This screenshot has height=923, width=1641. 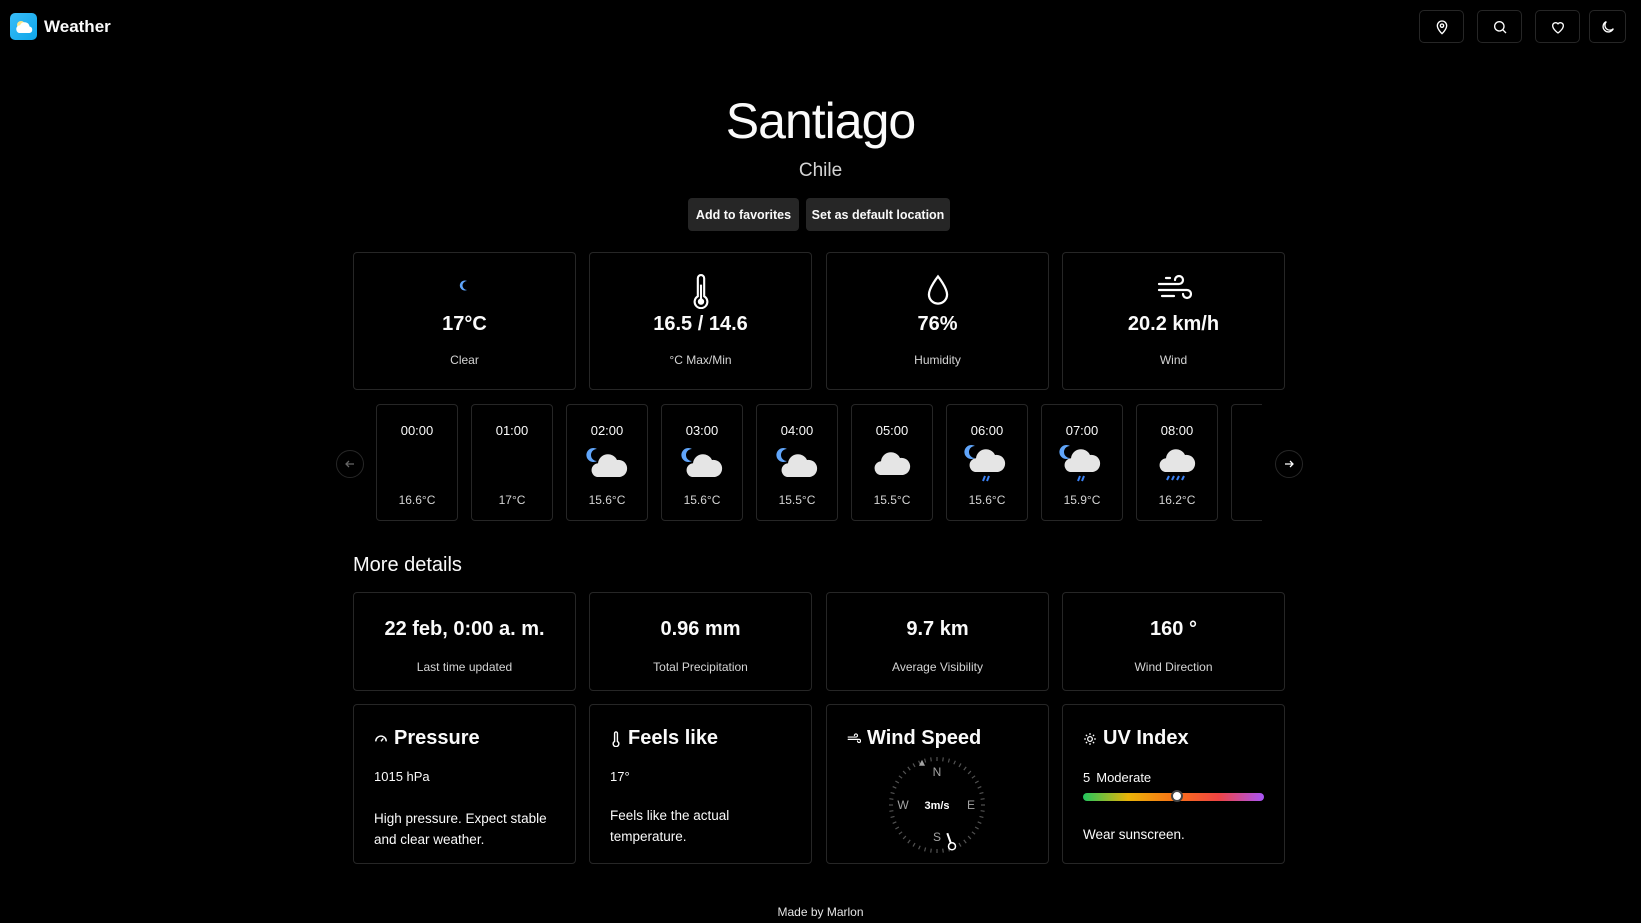 I want to click on compass-north-label: N, so click(x=937, y=772).